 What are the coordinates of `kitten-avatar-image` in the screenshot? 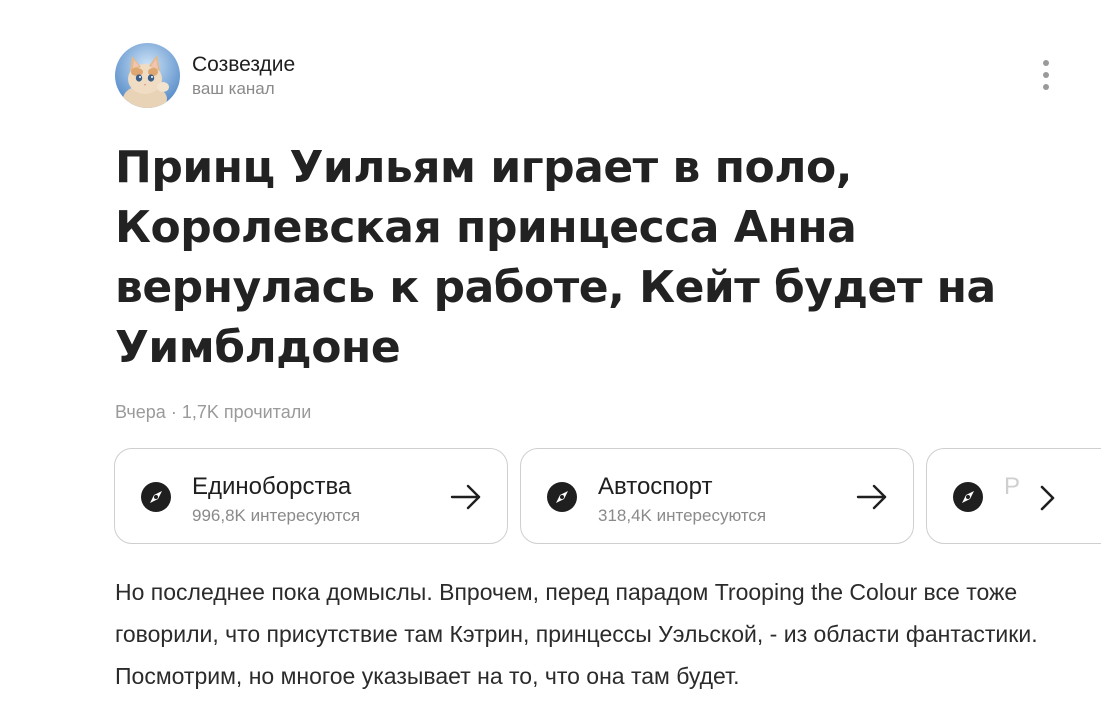 It's located at (147, 75).